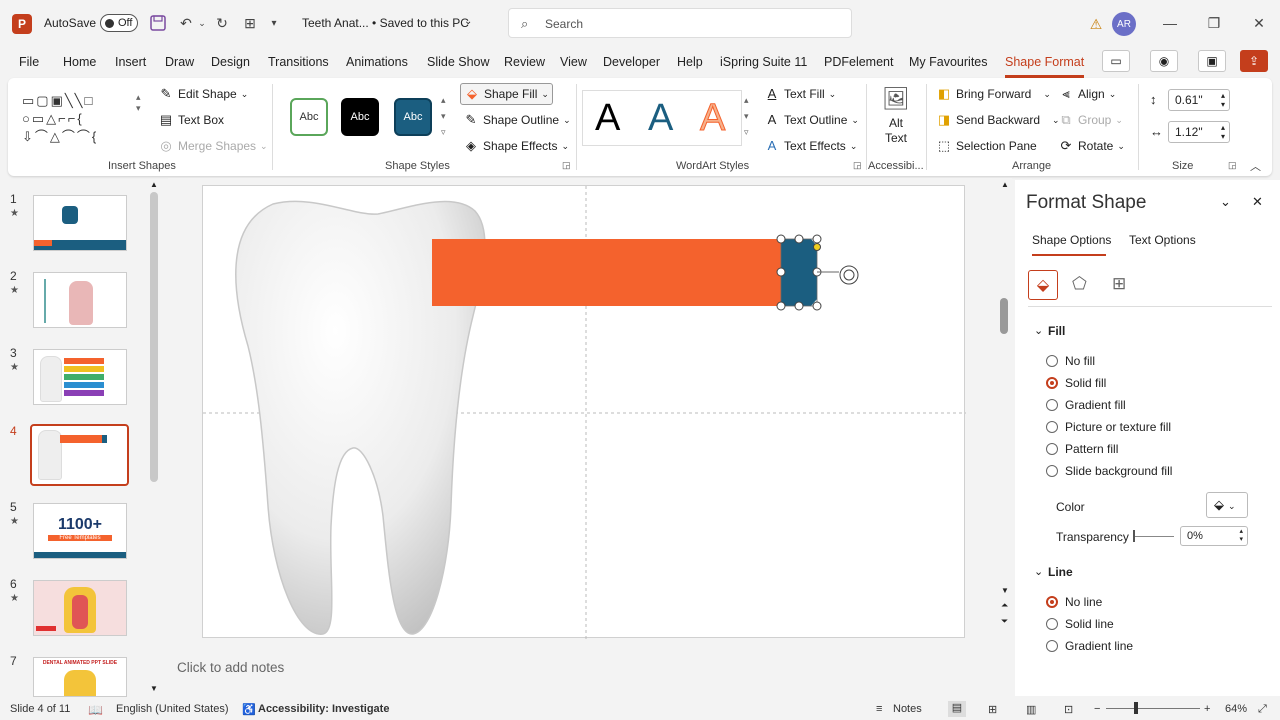 This screenshot has height=720, width=1280. What do you see at coordinates (800, 94) in the screenshot?
I see `text-fill-button: A Text Fill ⌄` at bounding box center [800, 94].